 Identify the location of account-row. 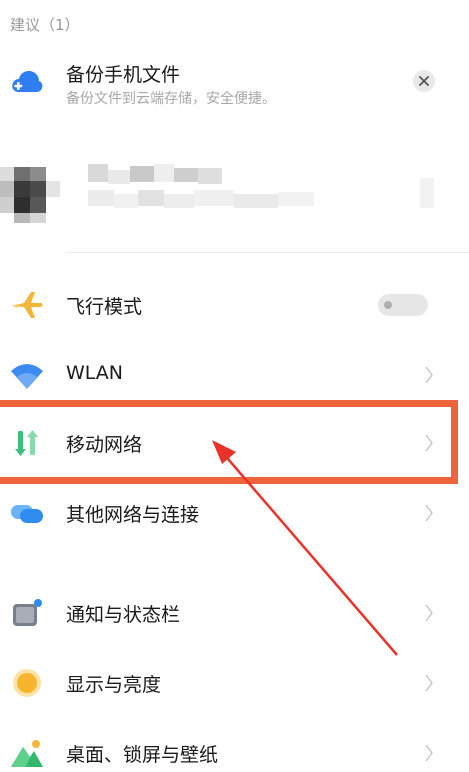
(234, 195).